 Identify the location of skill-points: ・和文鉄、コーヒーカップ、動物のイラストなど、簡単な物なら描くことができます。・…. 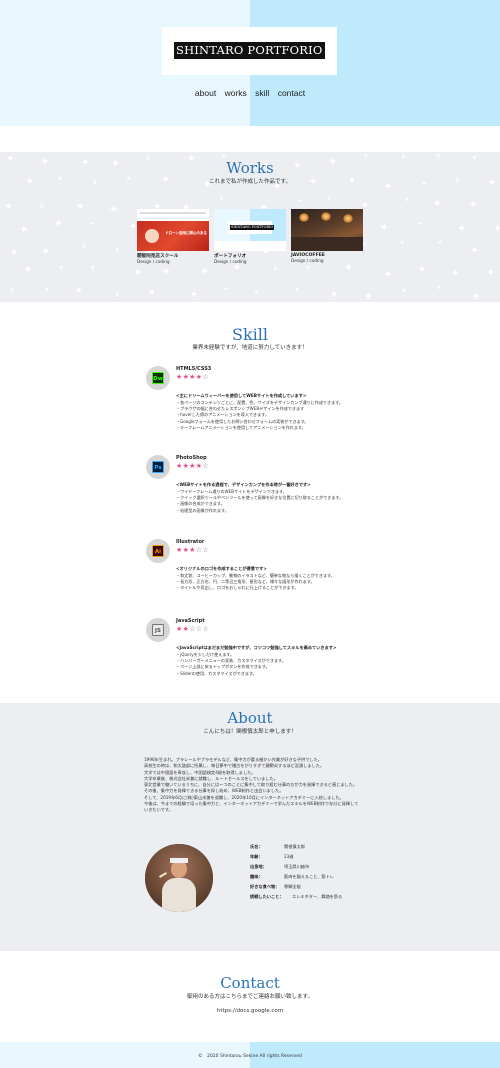
(255, 582).